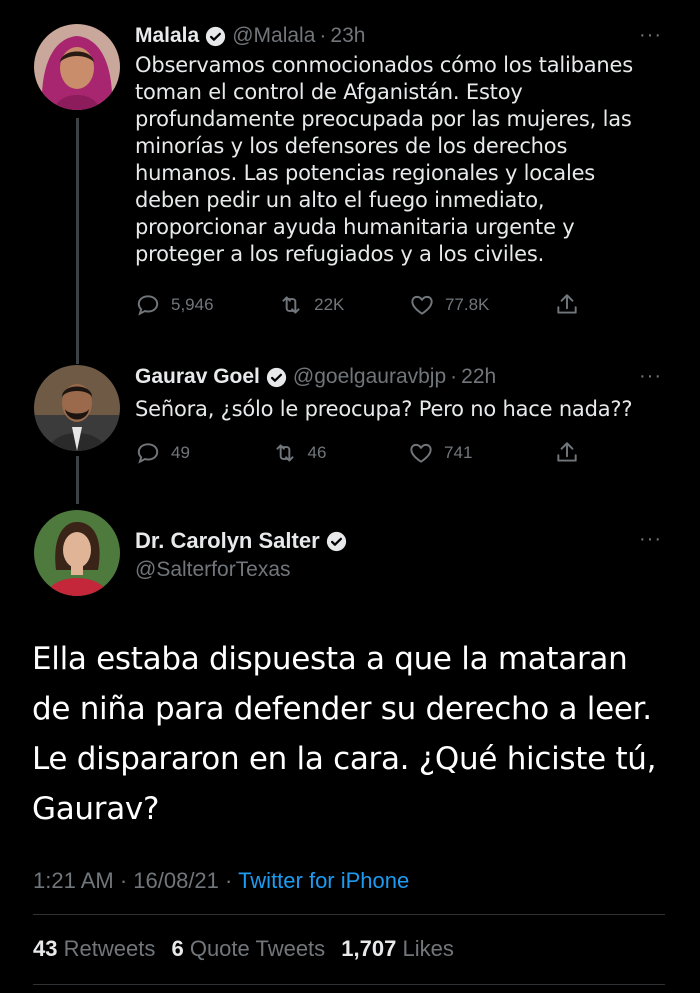 The height and width of the screenshot is (993, 700). I want to click on author-row: Gaurav Goel @goelgauravbjp · 22h, so click(315, 377).